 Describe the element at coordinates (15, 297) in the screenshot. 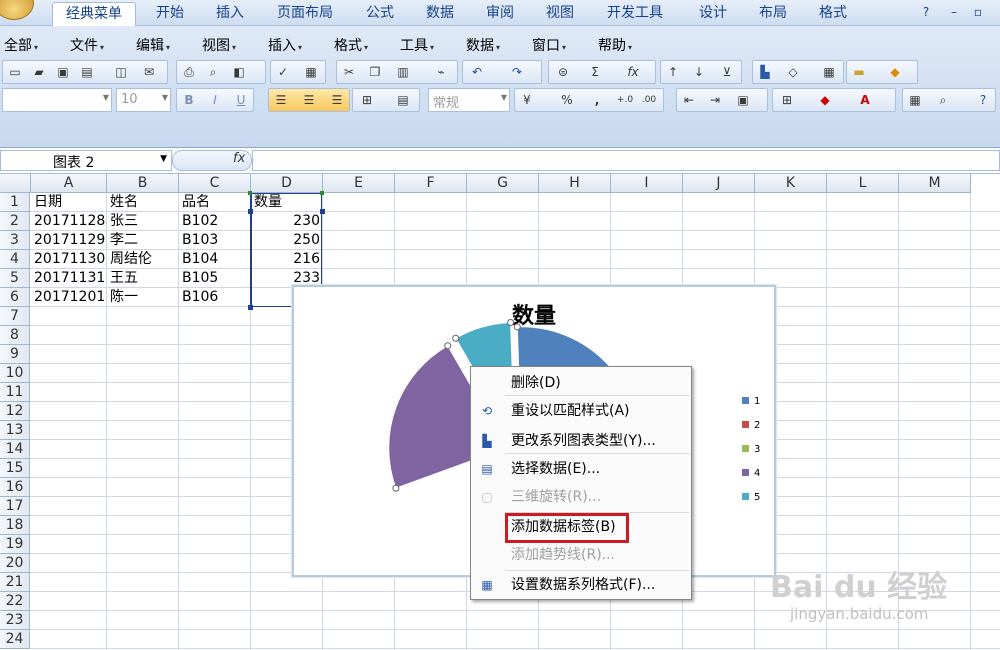

I see `row-header-6: 6` at that location.